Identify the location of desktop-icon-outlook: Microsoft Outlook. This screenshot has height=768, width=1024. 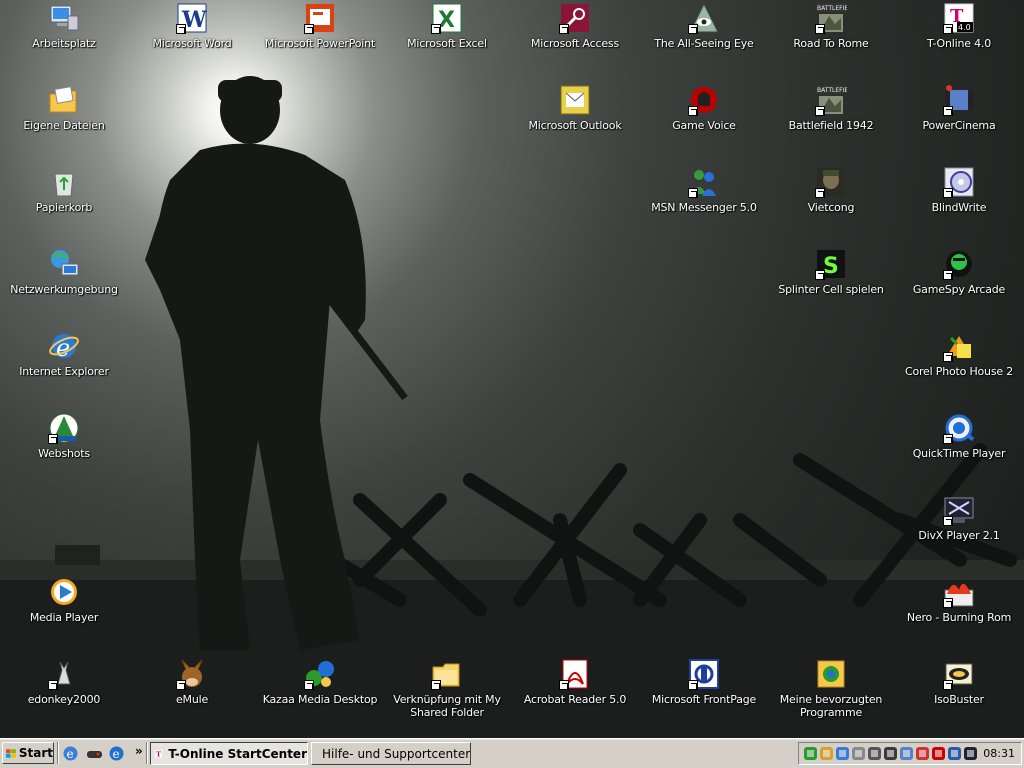
(575, 108).